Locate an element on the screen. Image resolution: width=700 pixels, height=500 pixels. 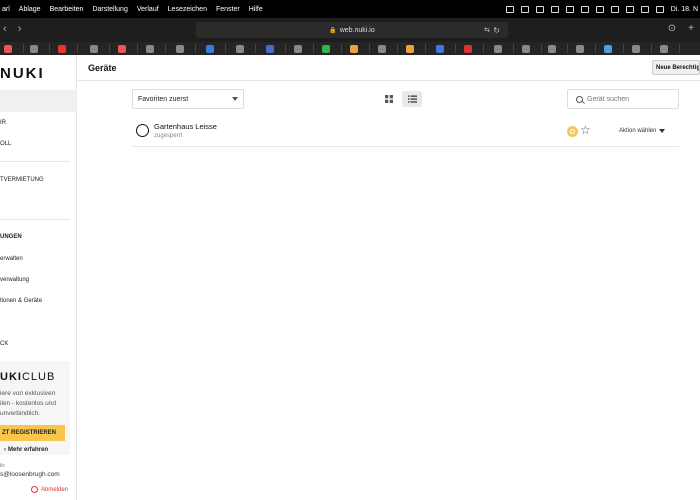
menu-item-verlauf: Verlauf is located at coordinates (148, 9).